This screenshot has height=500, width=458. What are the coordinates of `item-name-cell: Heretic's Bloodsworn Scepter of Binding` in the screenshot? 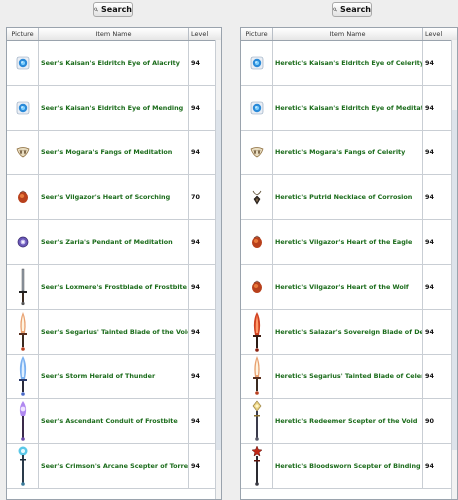 It's located at (348, 466).